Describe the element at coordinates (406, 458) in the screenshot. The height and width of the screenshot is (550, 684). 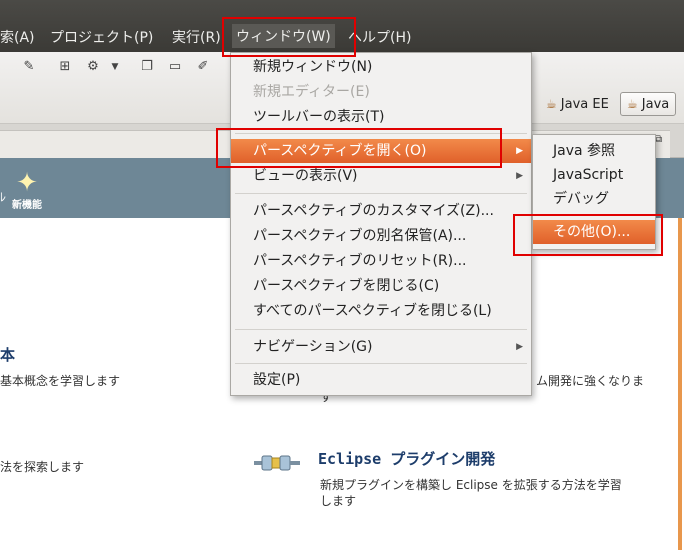
I see `plugin-development-title: Eclipse プラグイン開発` at that location.